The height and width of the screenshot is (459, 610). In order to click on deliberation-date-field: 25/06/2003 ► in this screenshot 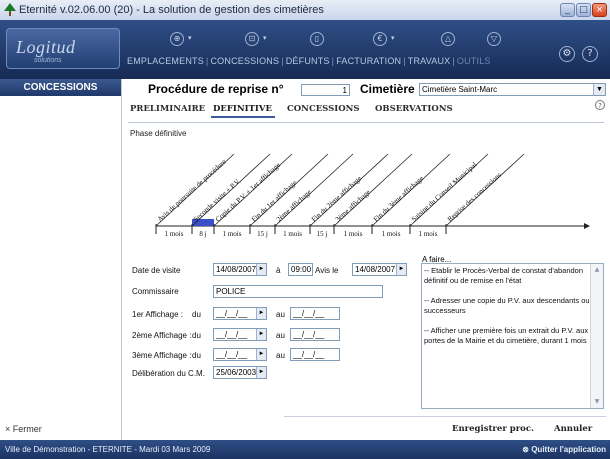, I will do `click(240, 372)`.